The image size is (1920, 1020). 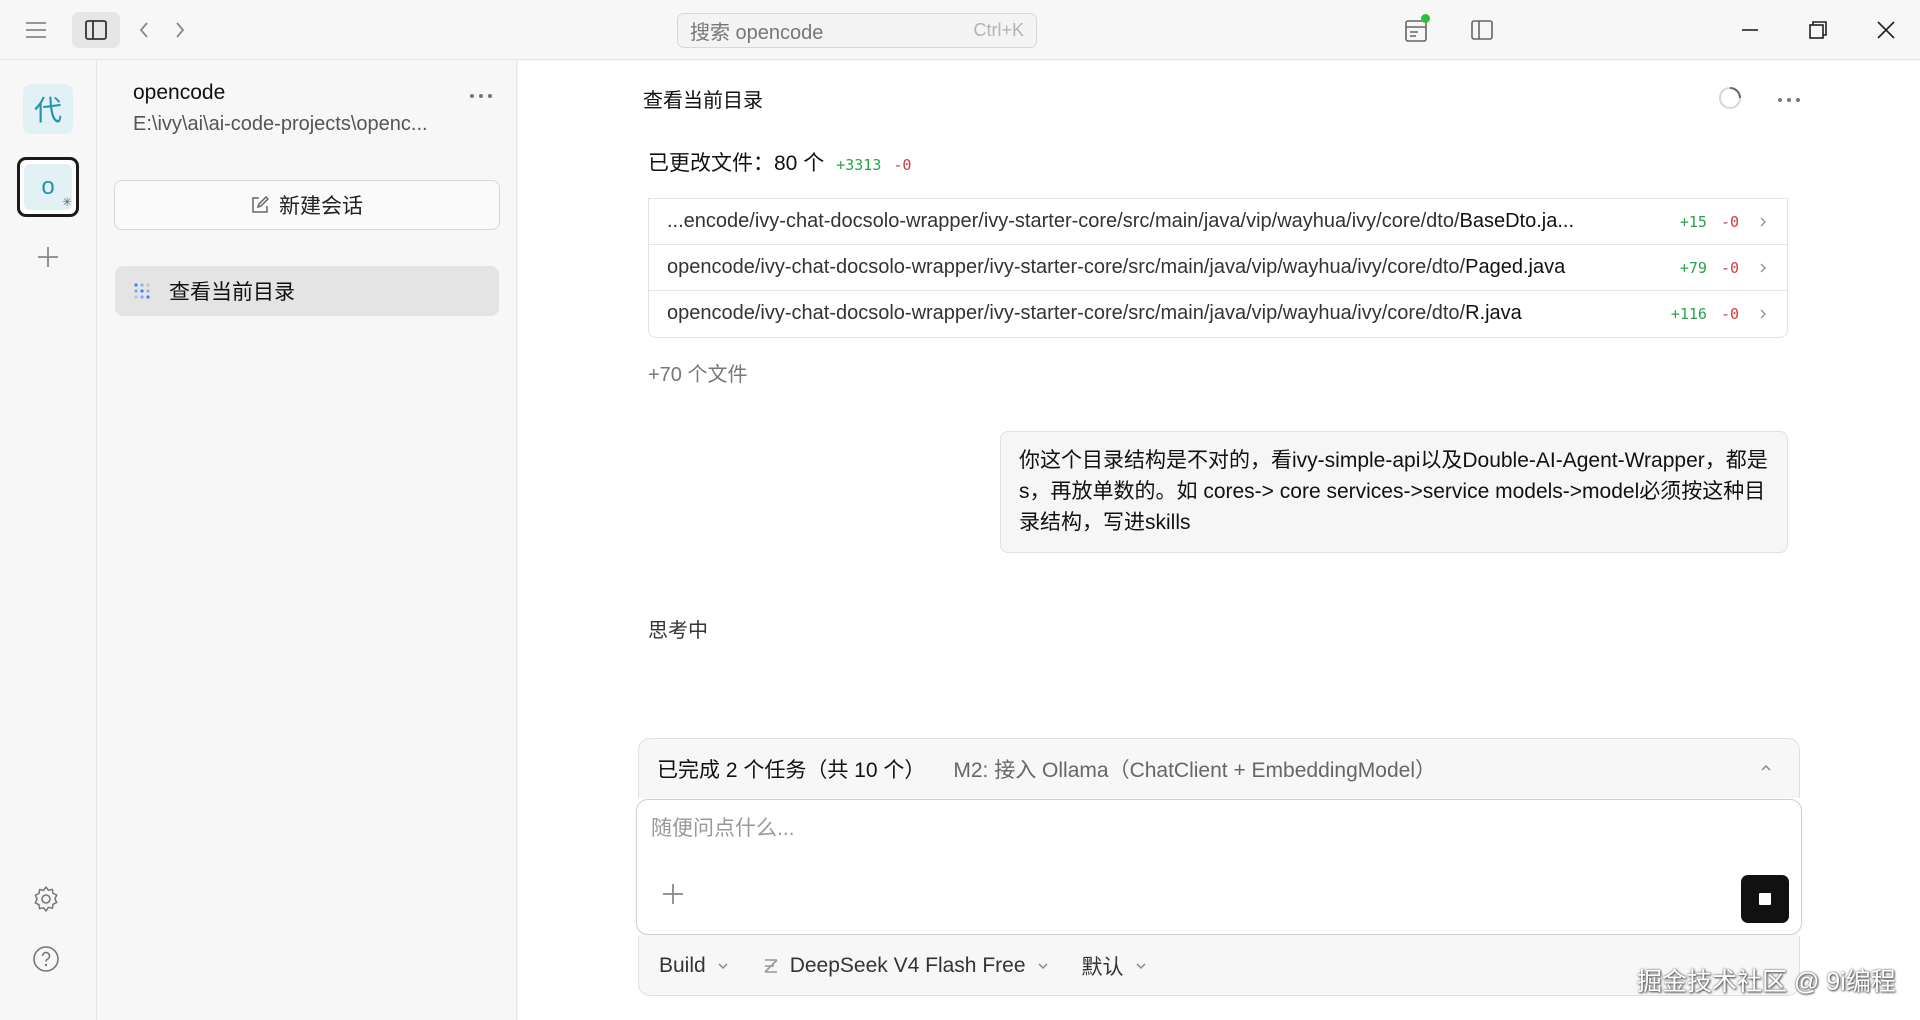 I want to click on settings-icon, so click(x=48, y=901).